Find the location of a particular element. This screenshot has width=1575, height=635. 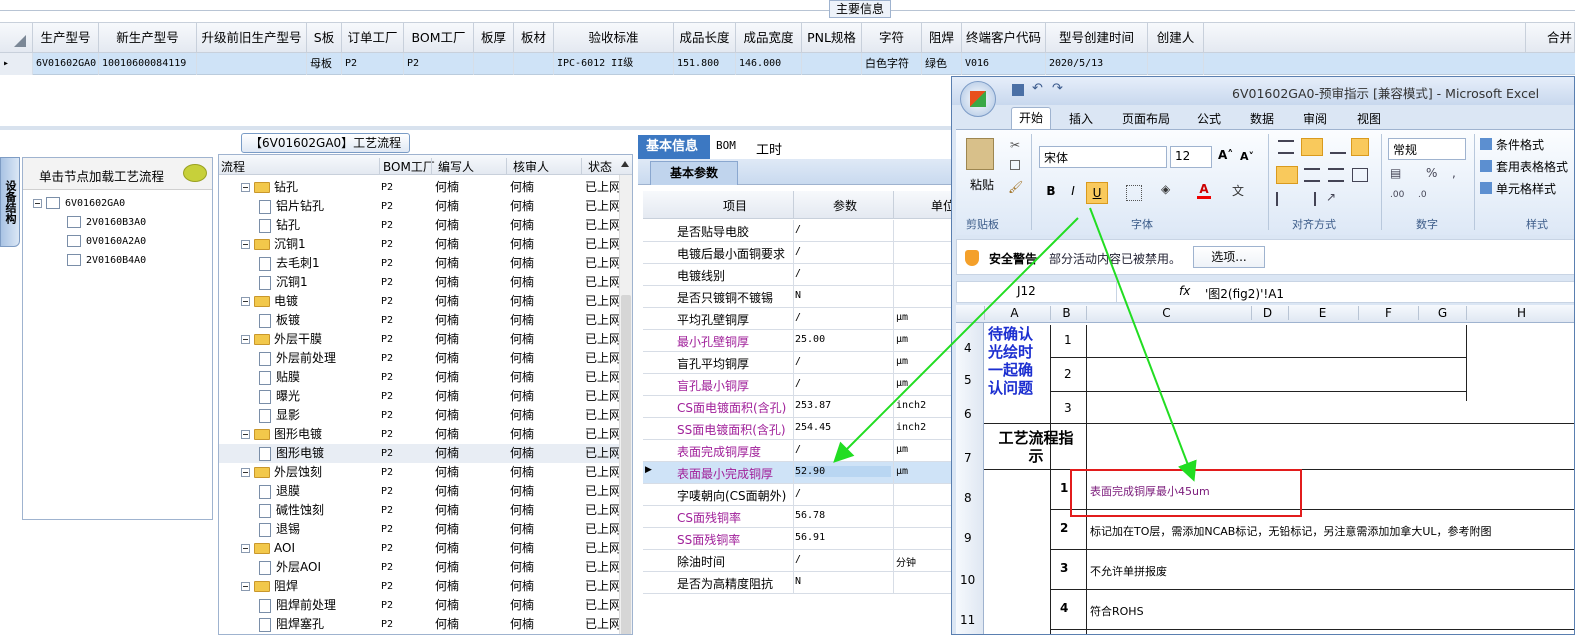

annotation-arrows is located at coordinates (1015, 344).